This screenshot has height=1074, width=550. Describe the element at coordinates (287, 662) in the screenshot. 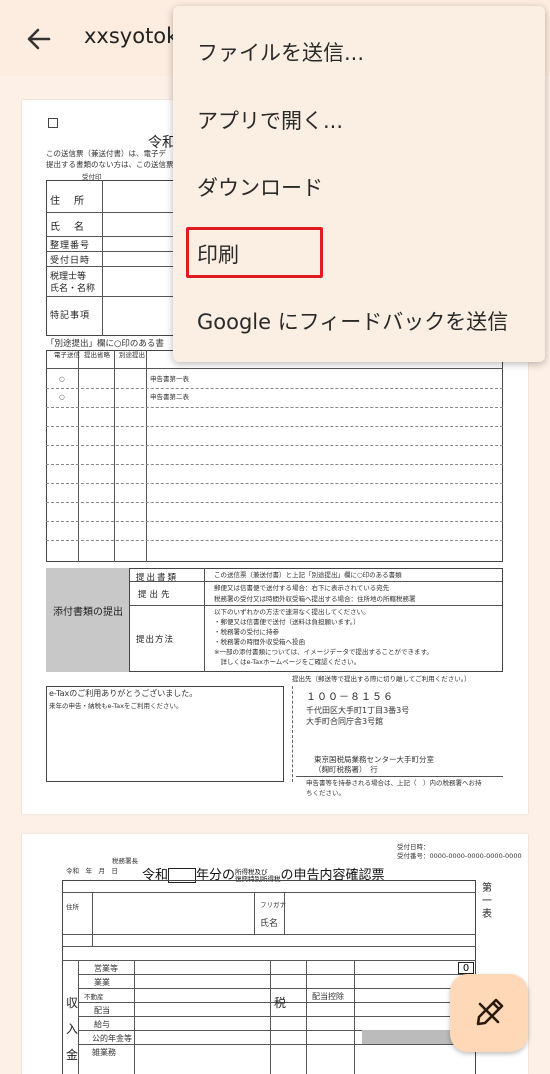

I see `attach-text: 詳しくはe-Taxホームページをご確認ください。` at that location.